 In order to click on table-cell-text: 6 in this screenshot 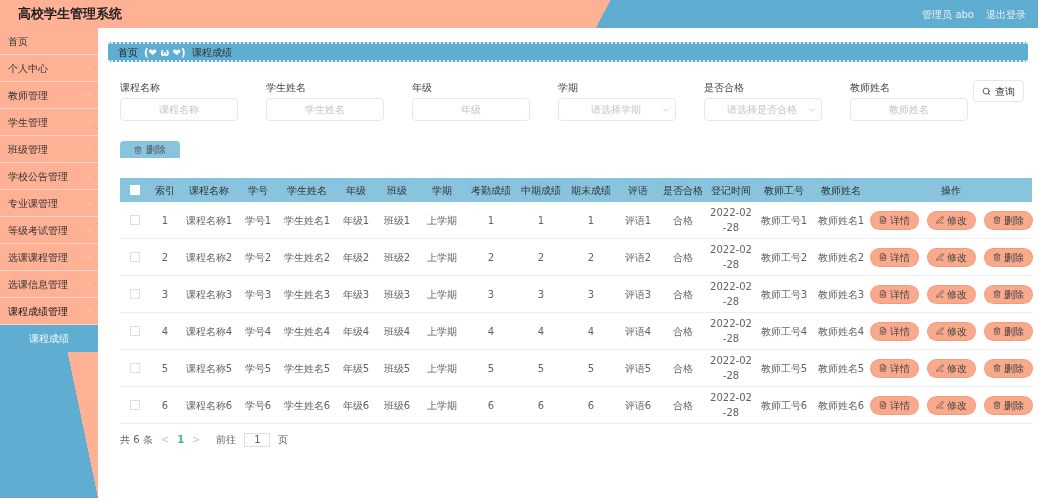, I will do `click(541, 405)`.